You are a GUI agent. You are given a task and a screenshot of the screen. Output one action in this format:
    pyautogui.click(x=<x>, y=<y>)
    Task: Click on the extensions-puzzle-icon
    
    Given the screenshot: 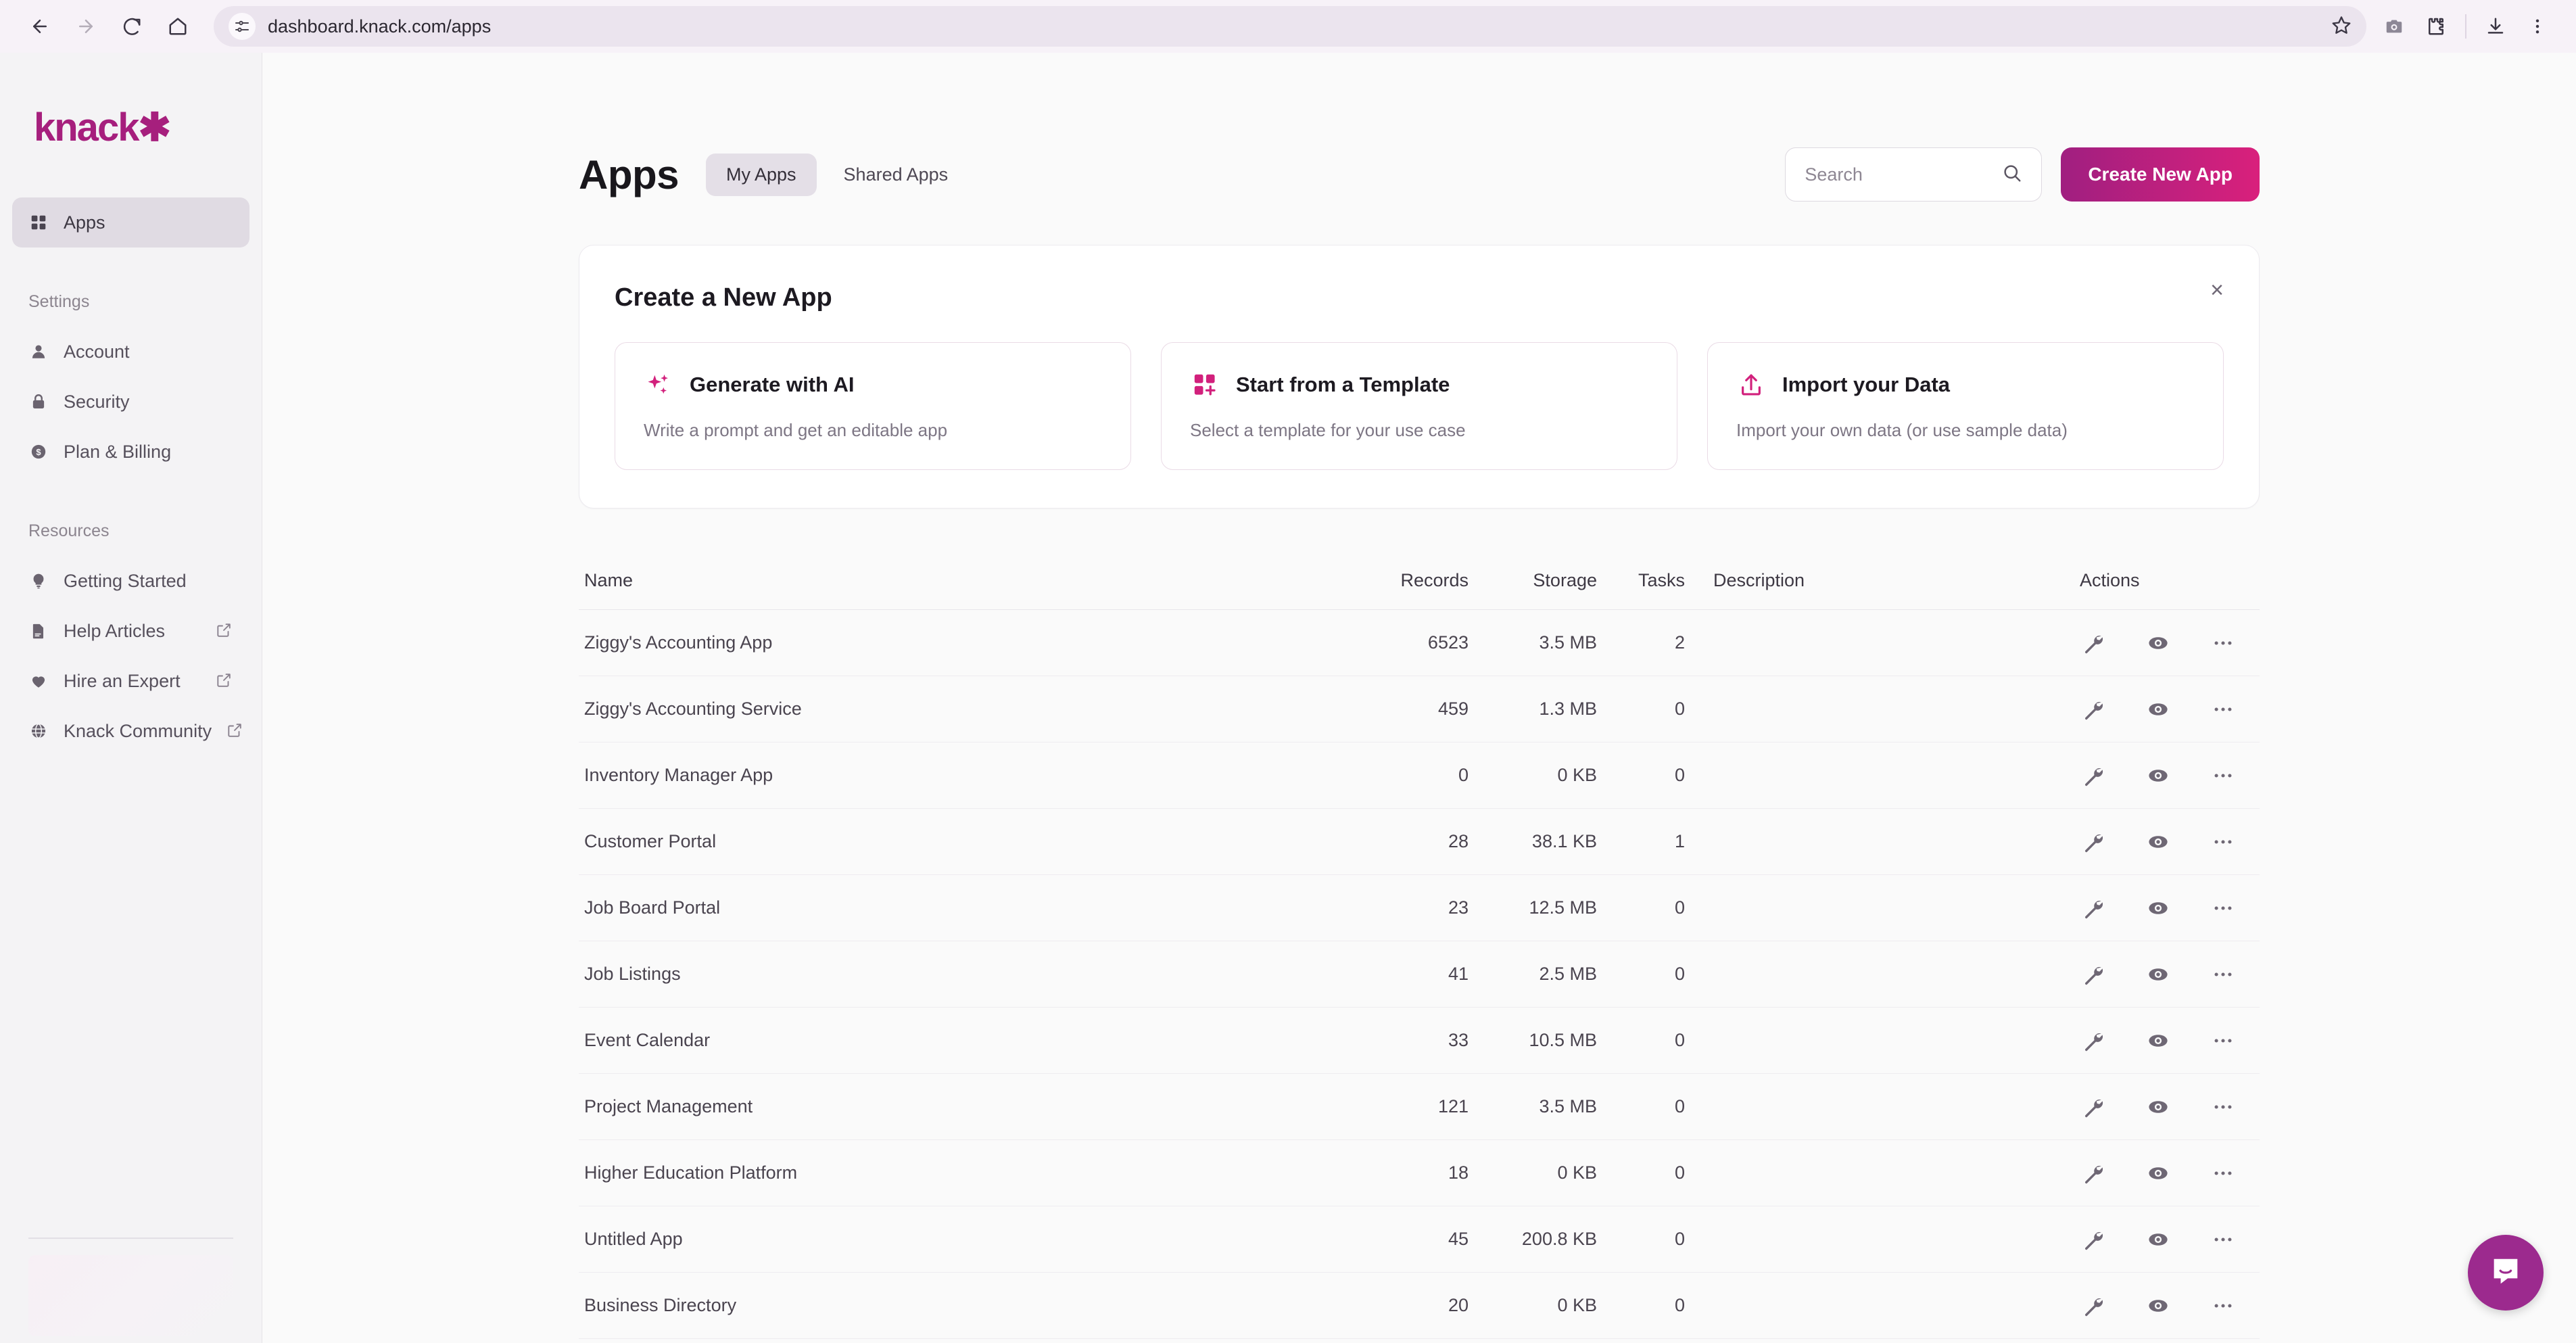 What is the action you would take?
    pyautogui.click(x=2436, y=27)
    